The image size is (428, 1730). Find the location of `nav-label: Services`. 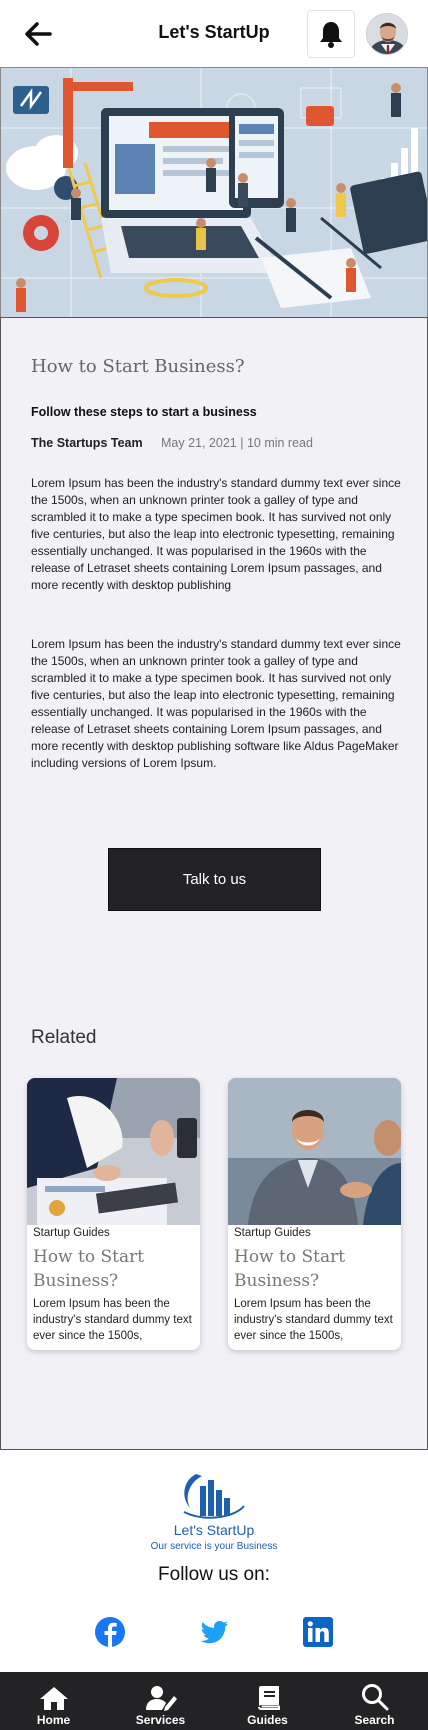

nav-label: Services is located at coordinates (160, 1720).